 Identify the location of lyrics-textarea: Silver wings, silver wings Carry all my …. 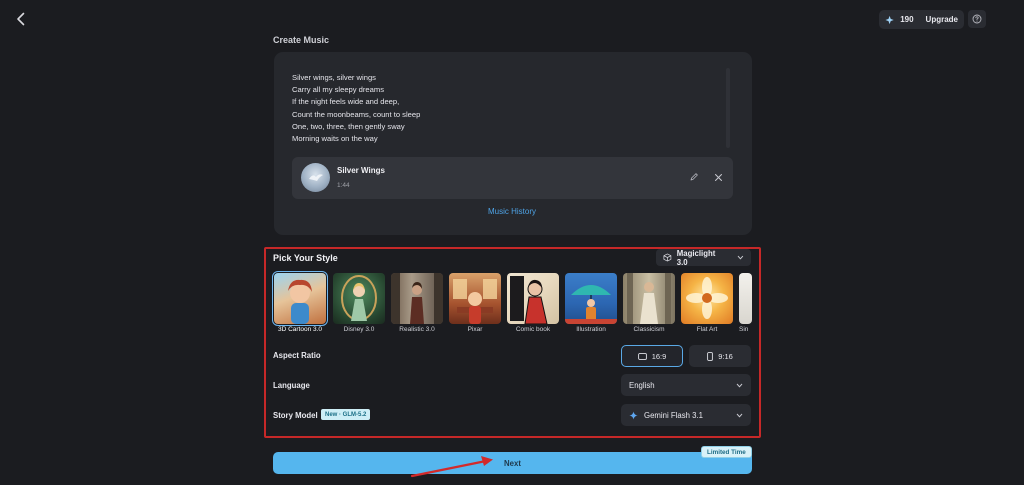
(502, 110).